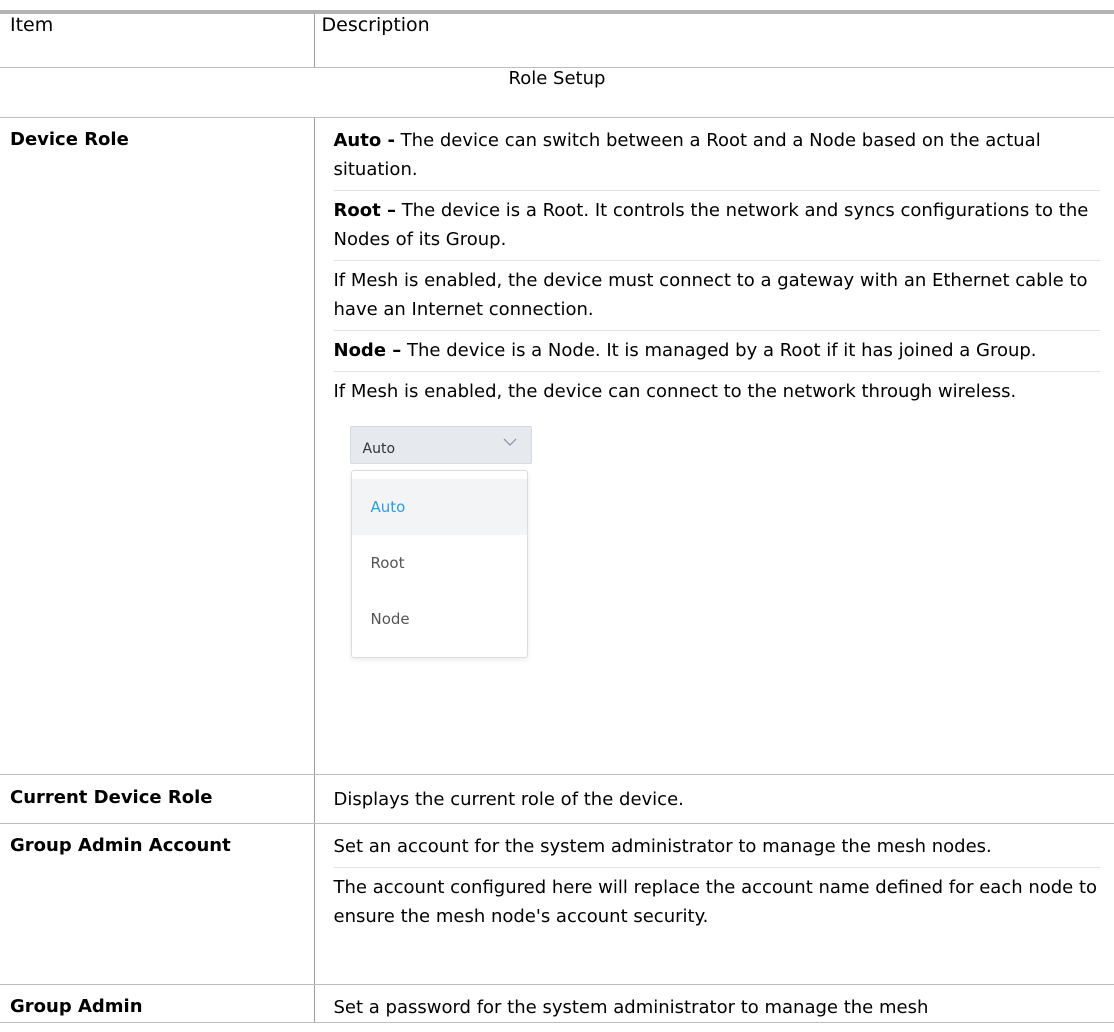 Image resolution: width=1114 pixels, height=1032 pixels. I want to click on table-header: Item Description, so click(557, 40).